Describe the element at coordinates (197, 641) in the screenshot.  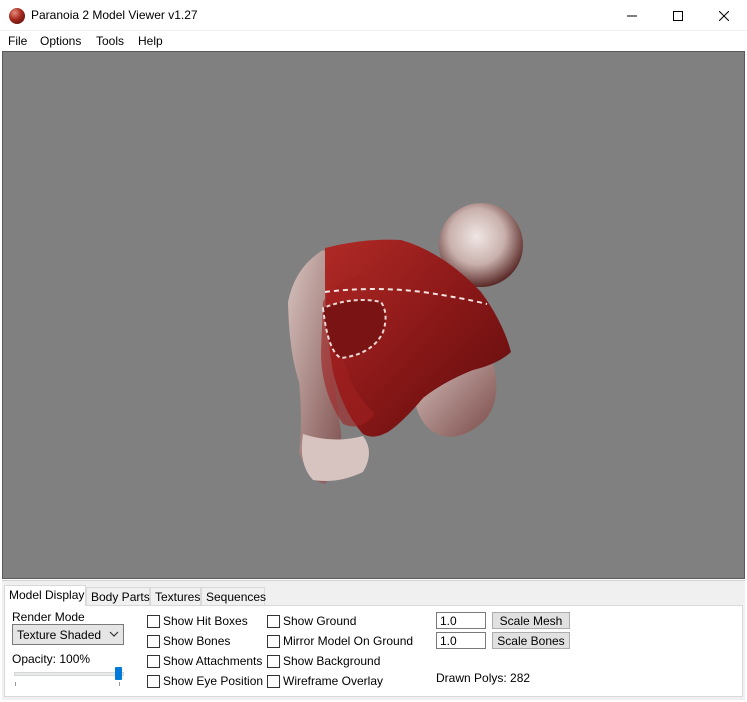
I see `checkbox-label: Show Bones` at that location.